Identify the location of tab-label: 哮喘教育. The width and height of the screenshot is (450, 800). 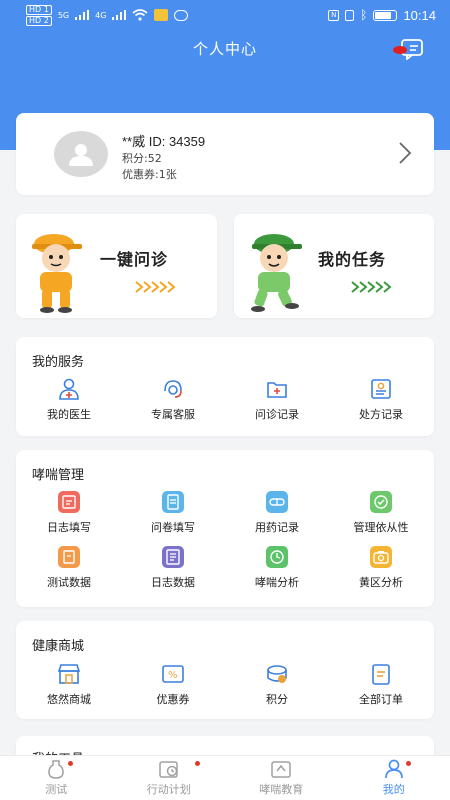
(281, 789).